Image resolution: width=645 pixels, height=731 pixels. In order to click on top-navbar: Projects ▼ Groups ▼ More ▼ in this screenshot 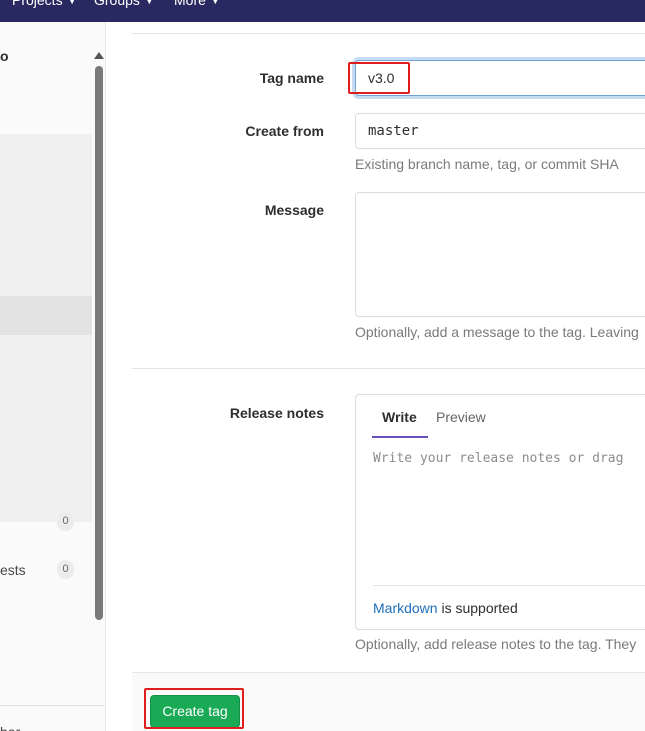, I will do `click(322, 11)`.